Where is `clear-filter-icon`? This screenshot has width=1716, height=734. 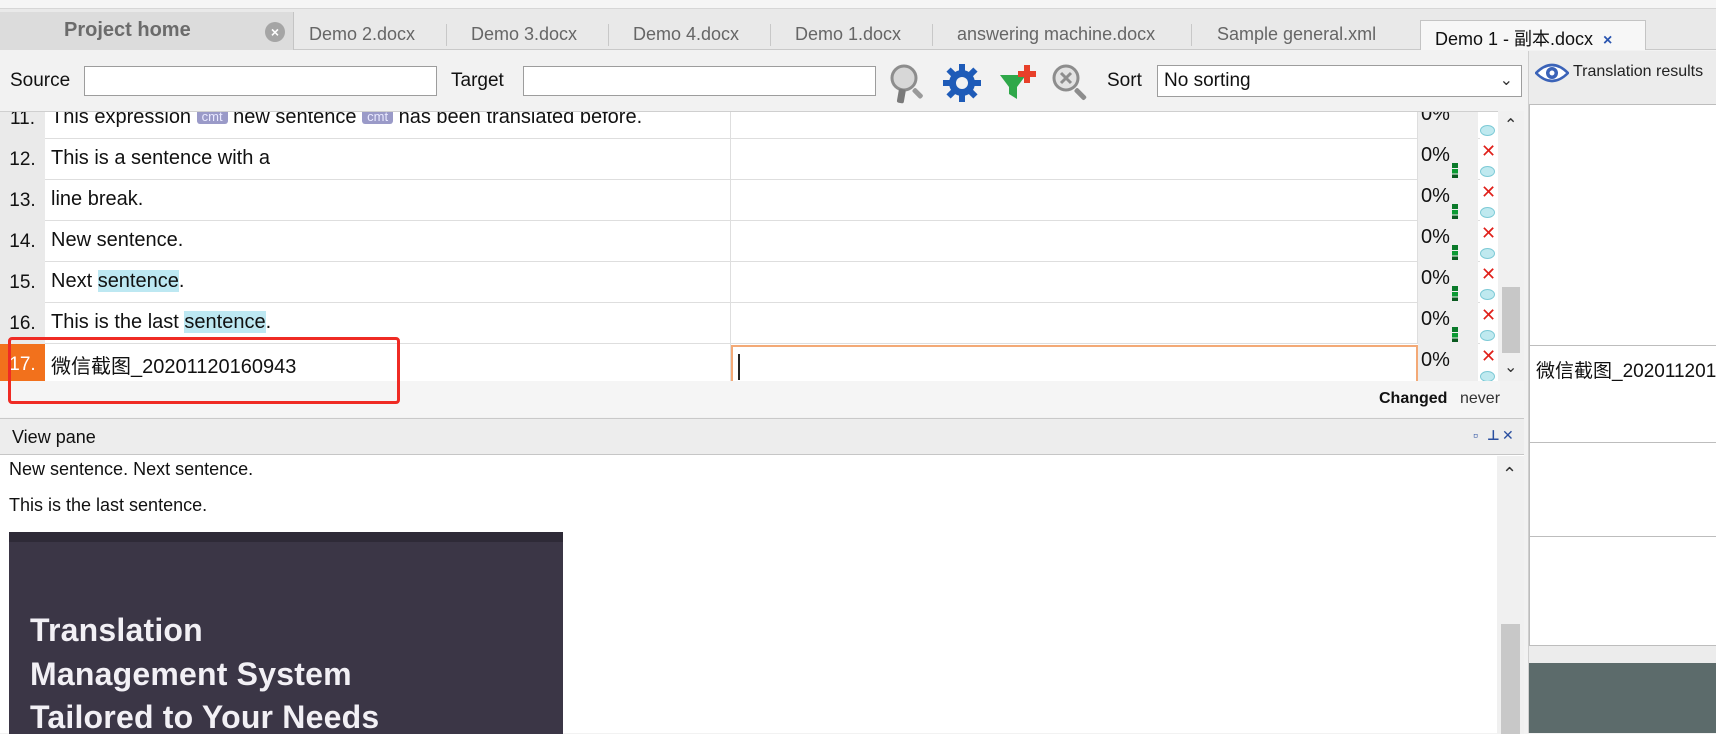
clear-filter-icon is located at coordinates (1070, 83).